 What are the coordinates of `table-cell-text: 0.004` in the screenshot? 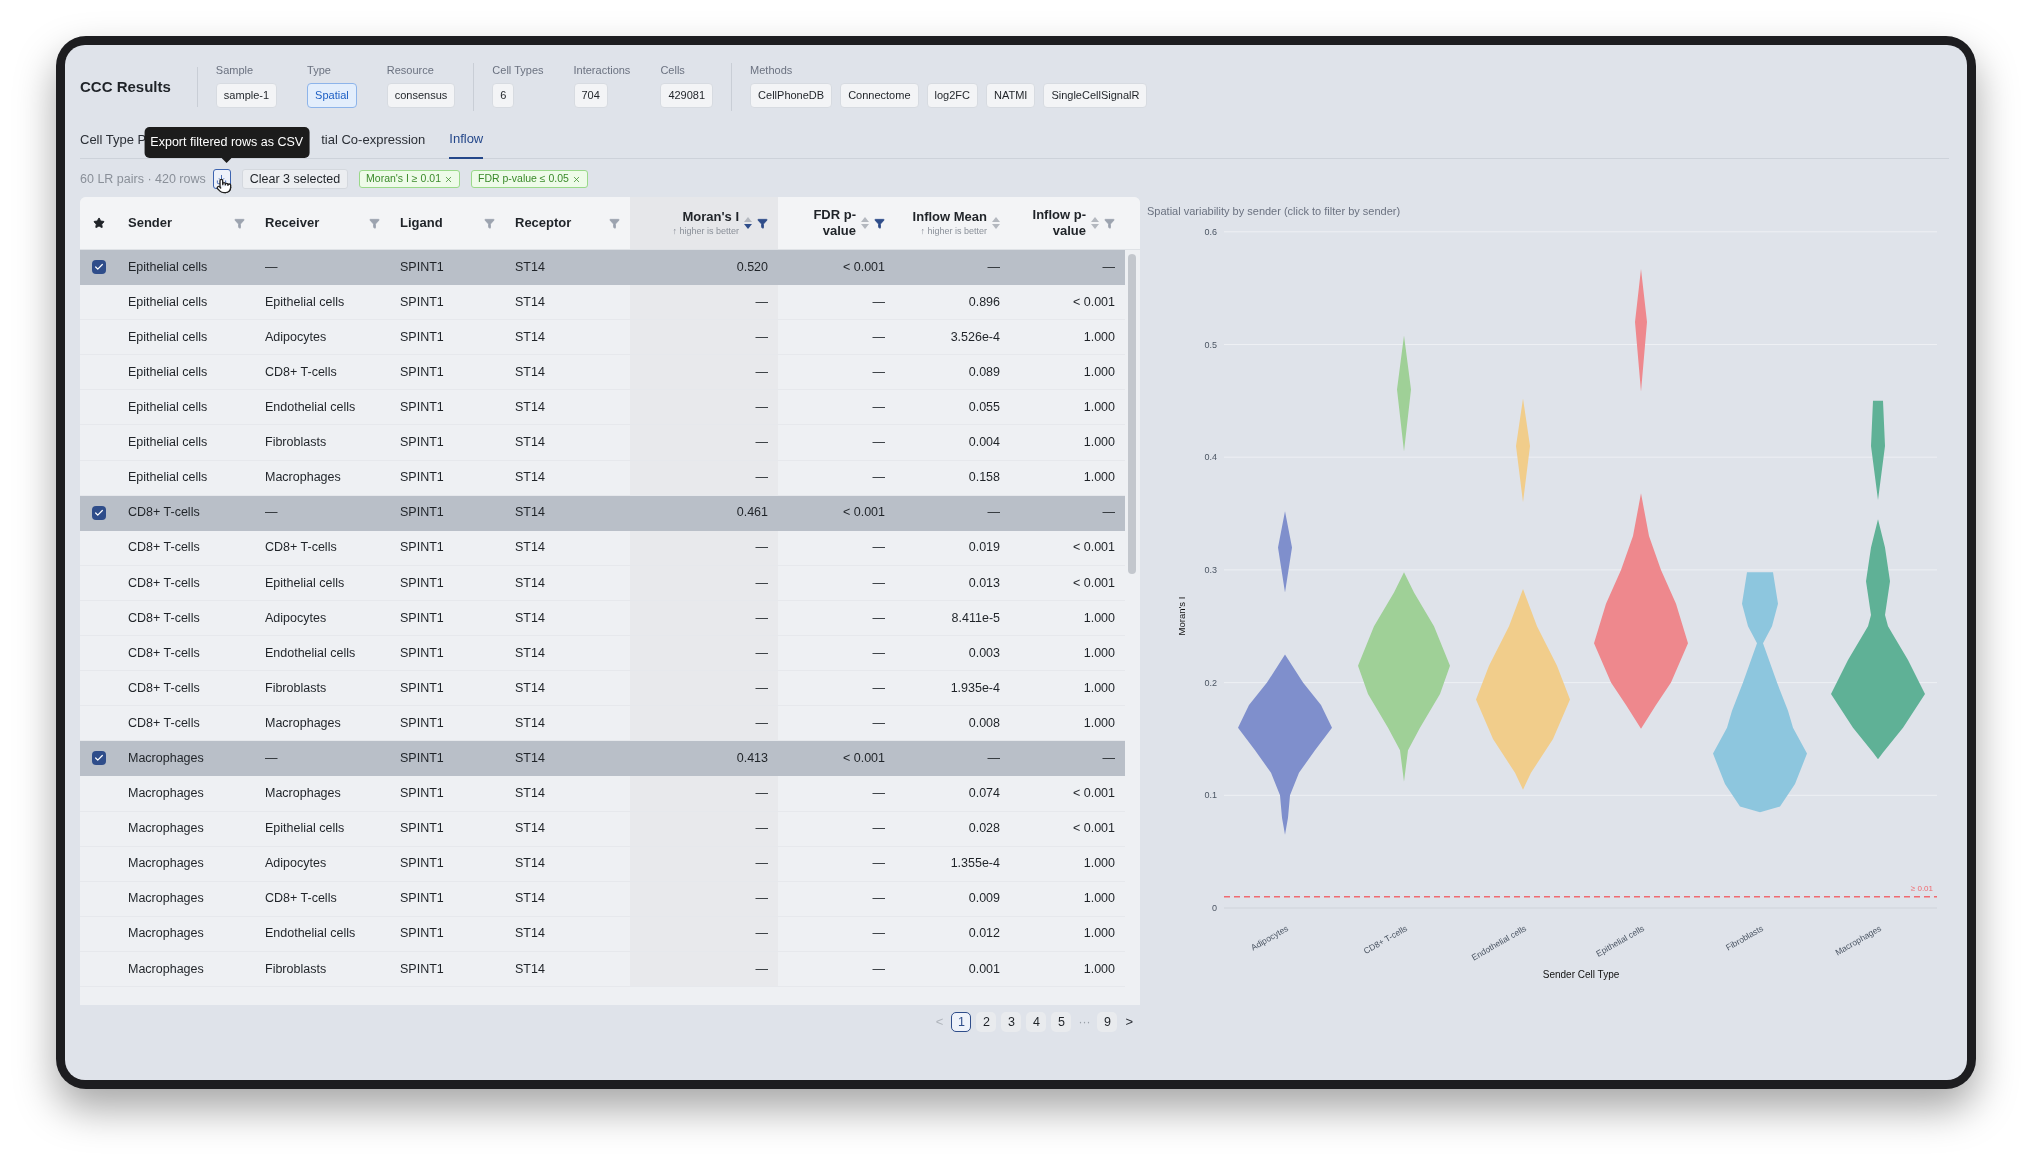 It's located at (984, 443).